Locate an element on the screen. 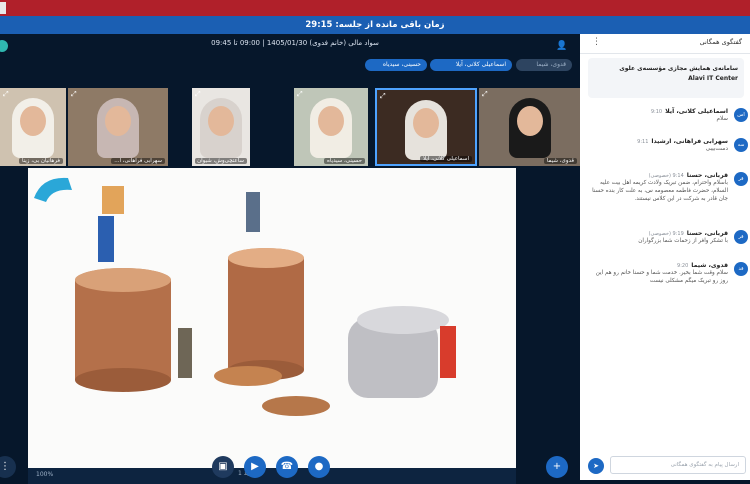 The height and width of the screenshot is (484, 750). avatar: سه is located at coordinates (741, 145).